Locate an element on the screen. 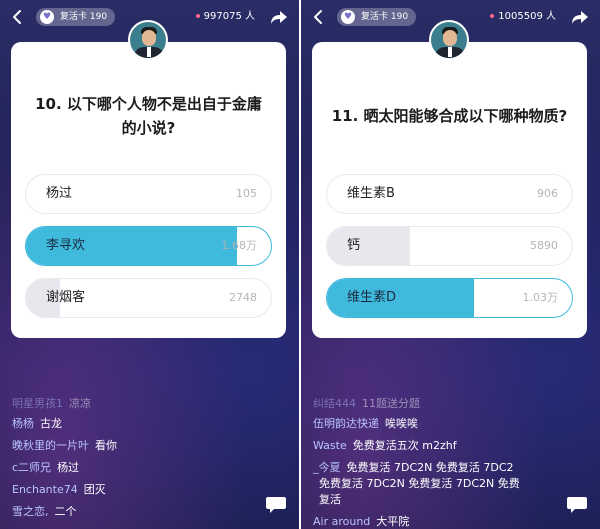  chat-message: 复活 is located at coordinates (327, 500).